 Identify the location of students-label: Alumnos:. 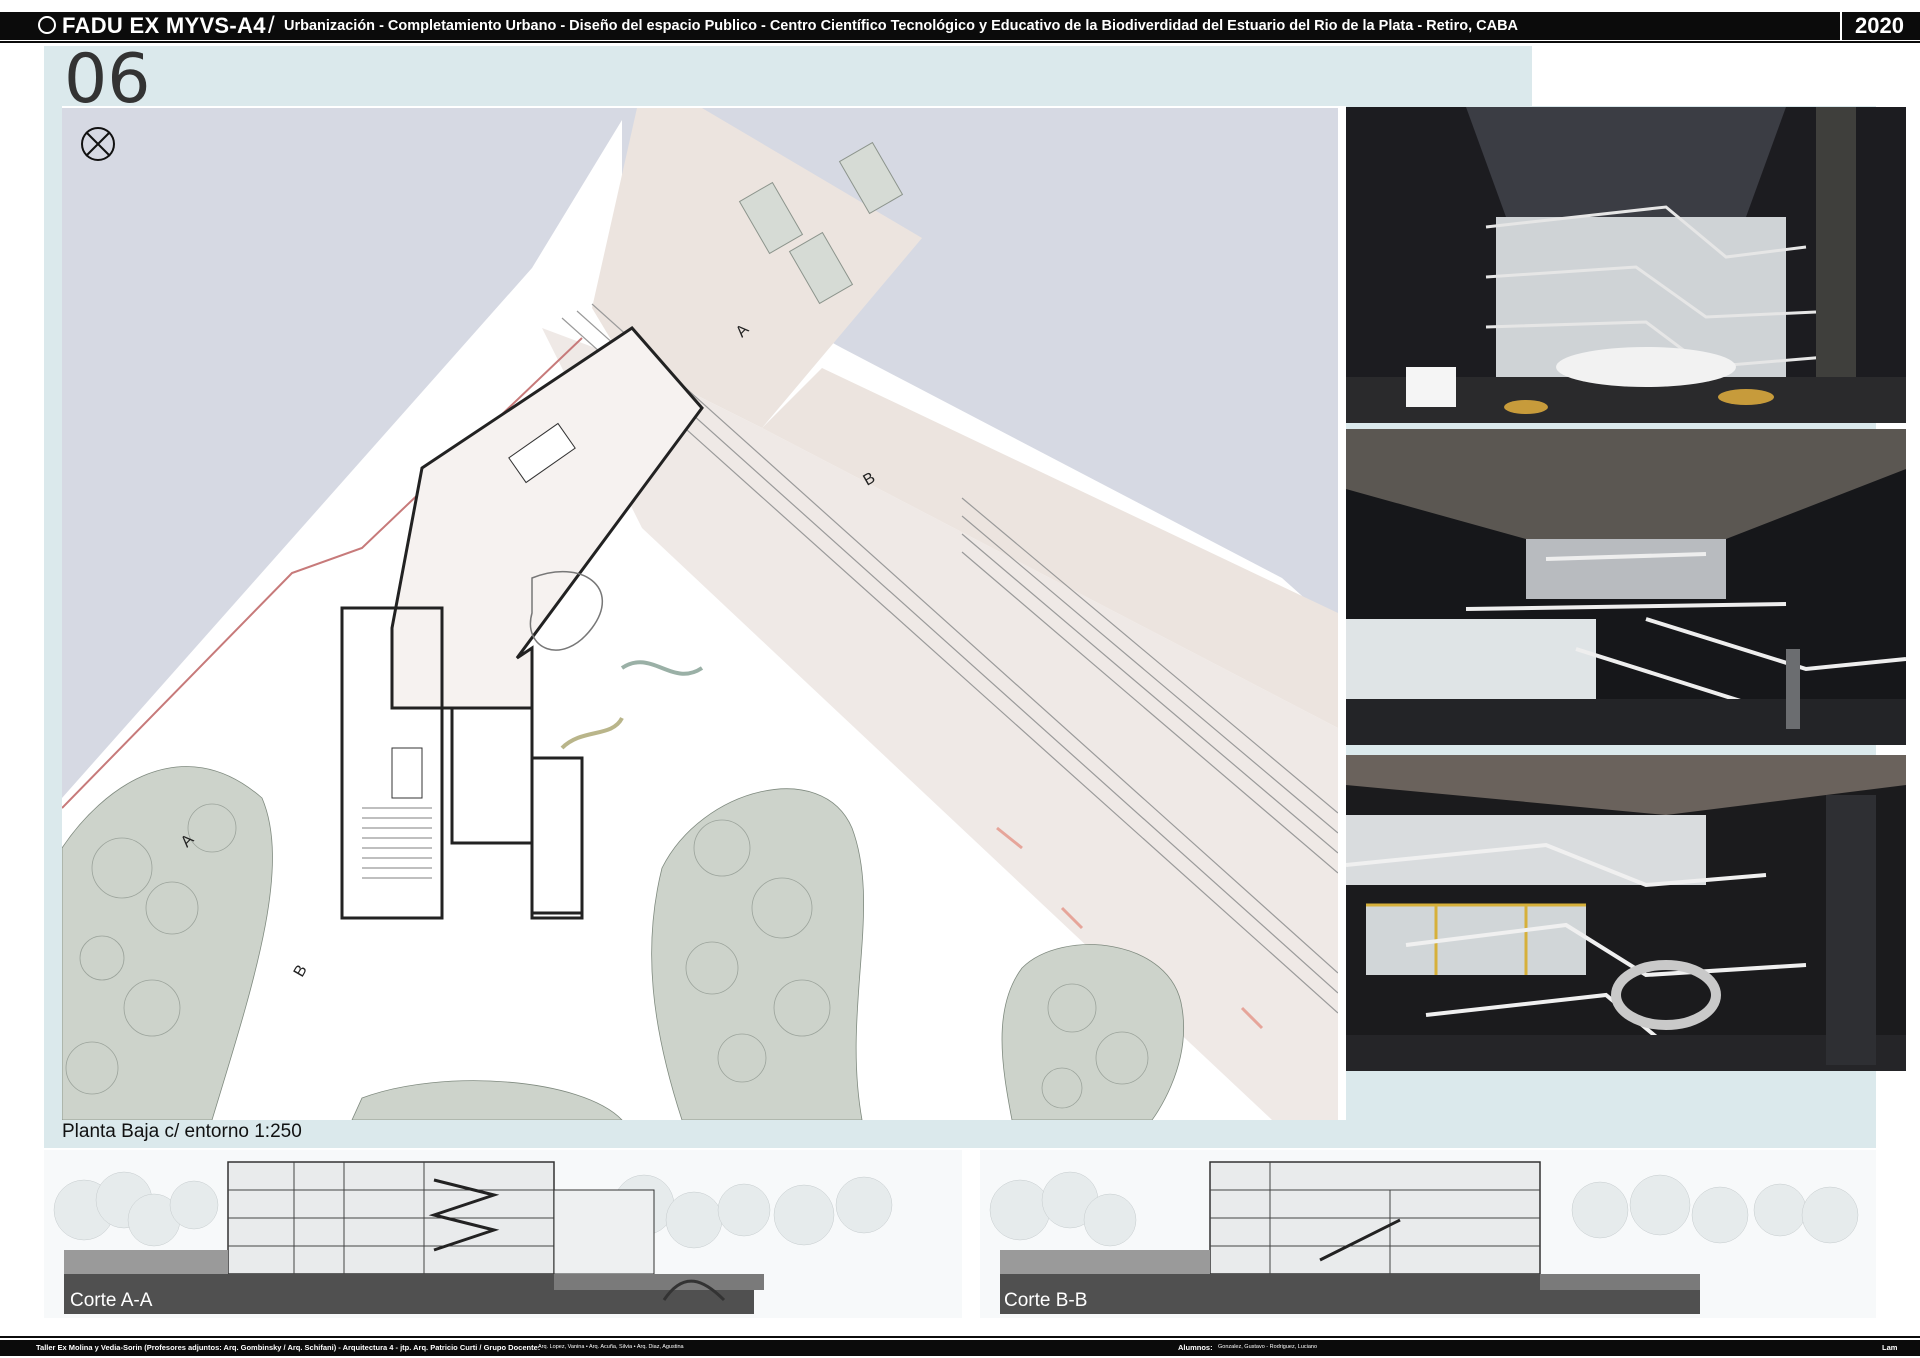
(1195, 1347).